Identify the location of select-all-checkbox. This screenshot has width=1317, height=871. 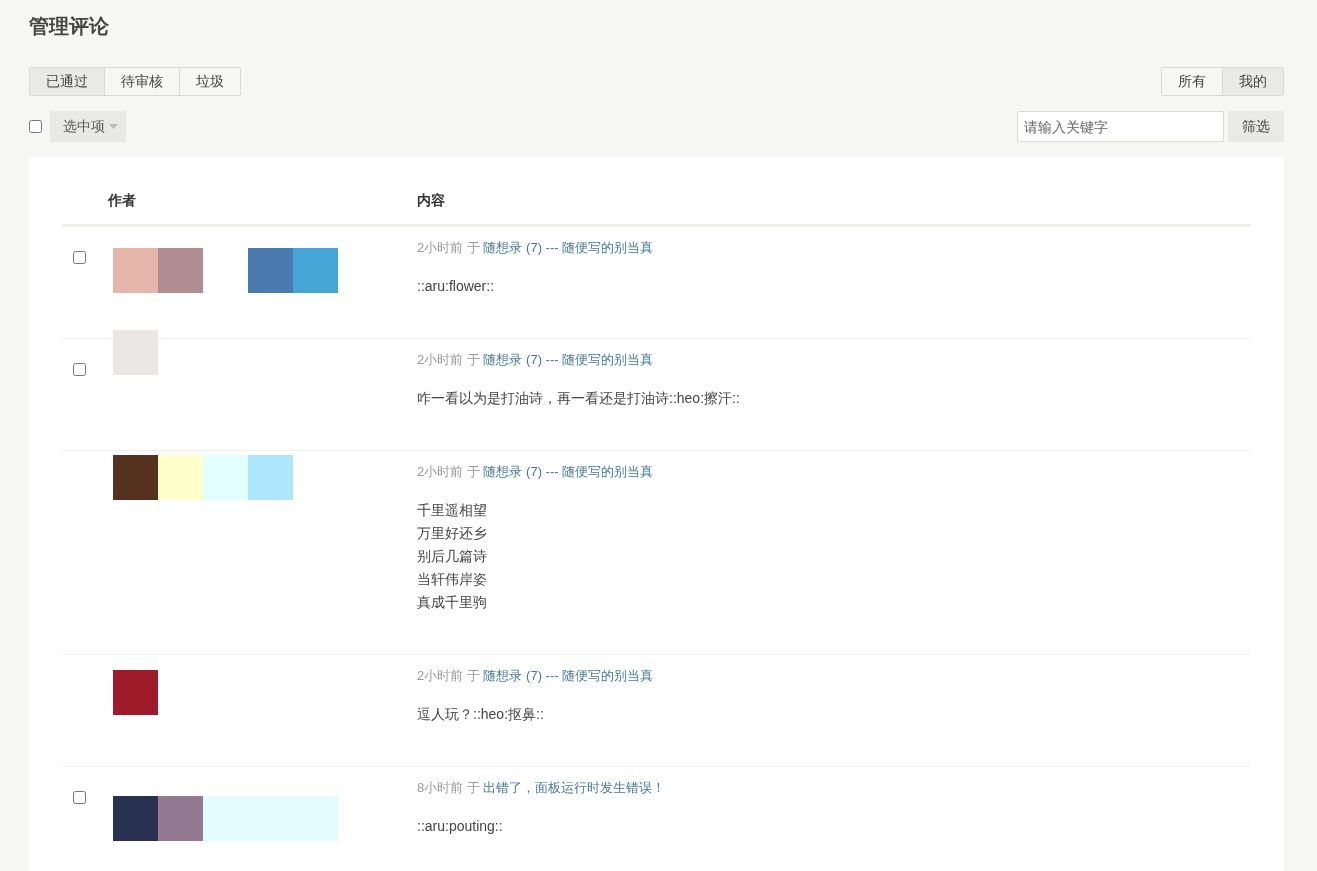
(35, 126).